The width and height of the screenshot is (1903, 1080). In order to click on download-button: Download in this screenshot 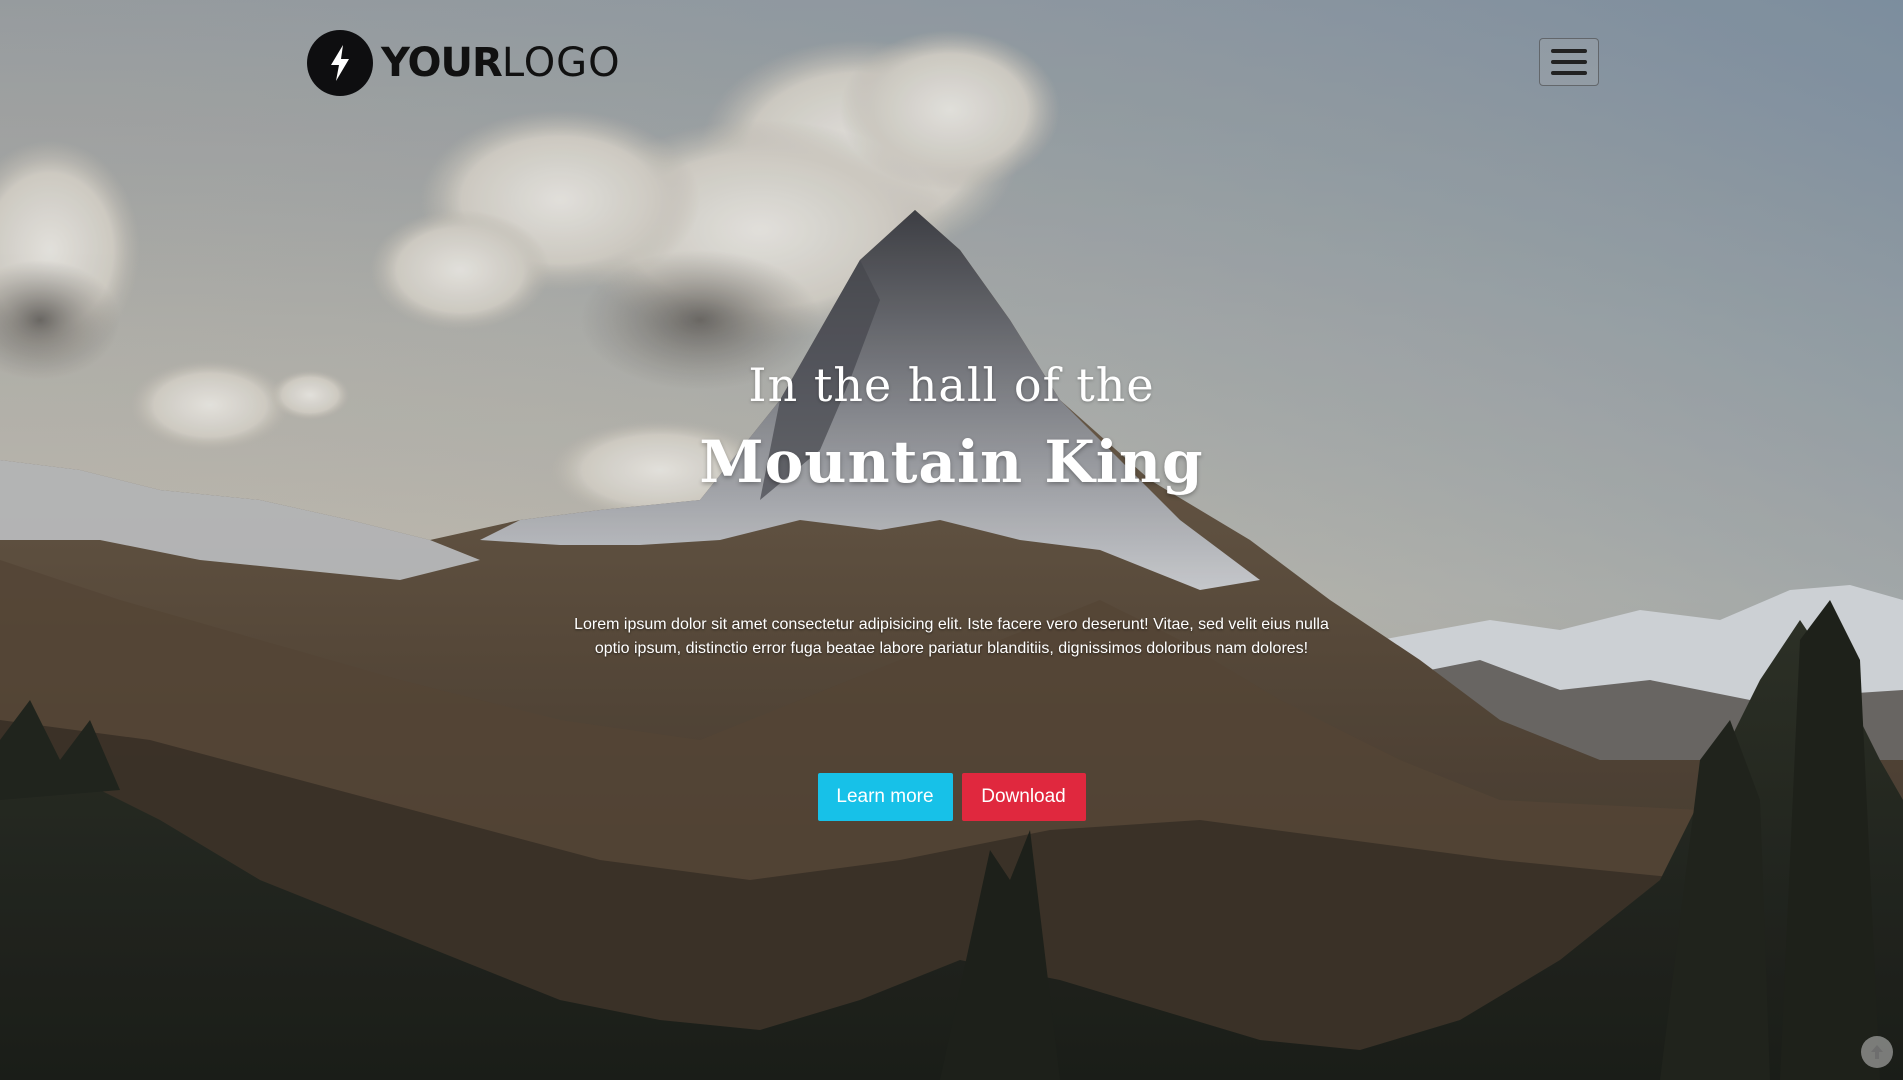, I will do `click(1023, 797)`.